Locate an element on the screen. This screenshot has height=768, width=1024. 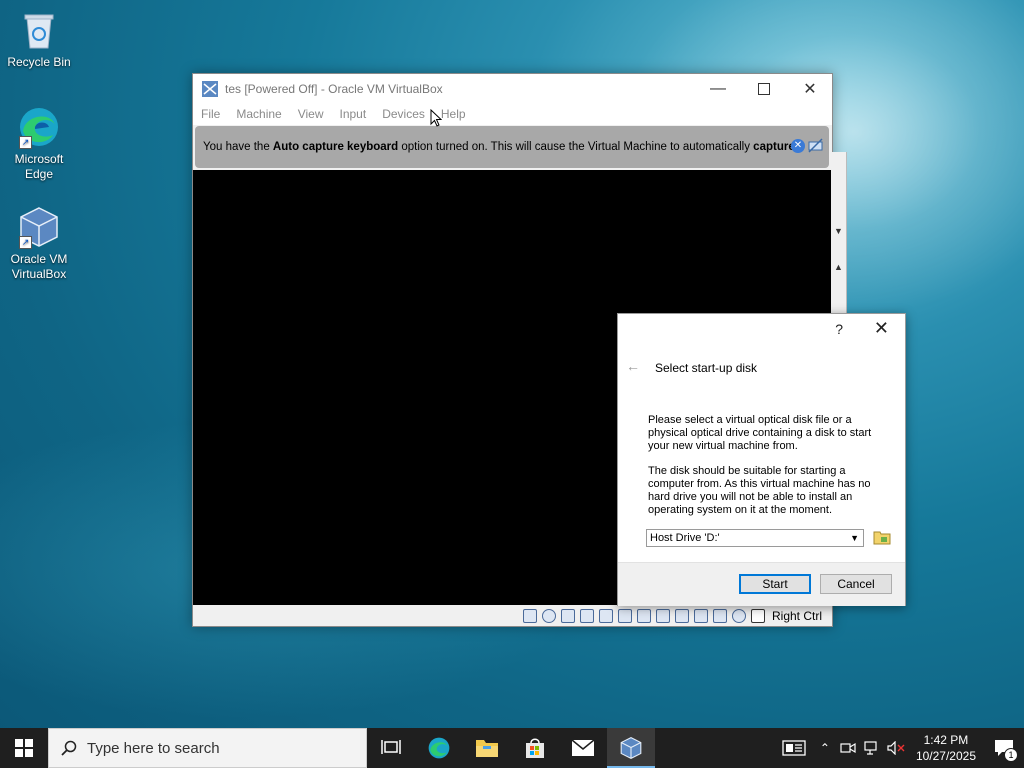
dialog-footer: Start Cancel is located at coordinates (761, 584).